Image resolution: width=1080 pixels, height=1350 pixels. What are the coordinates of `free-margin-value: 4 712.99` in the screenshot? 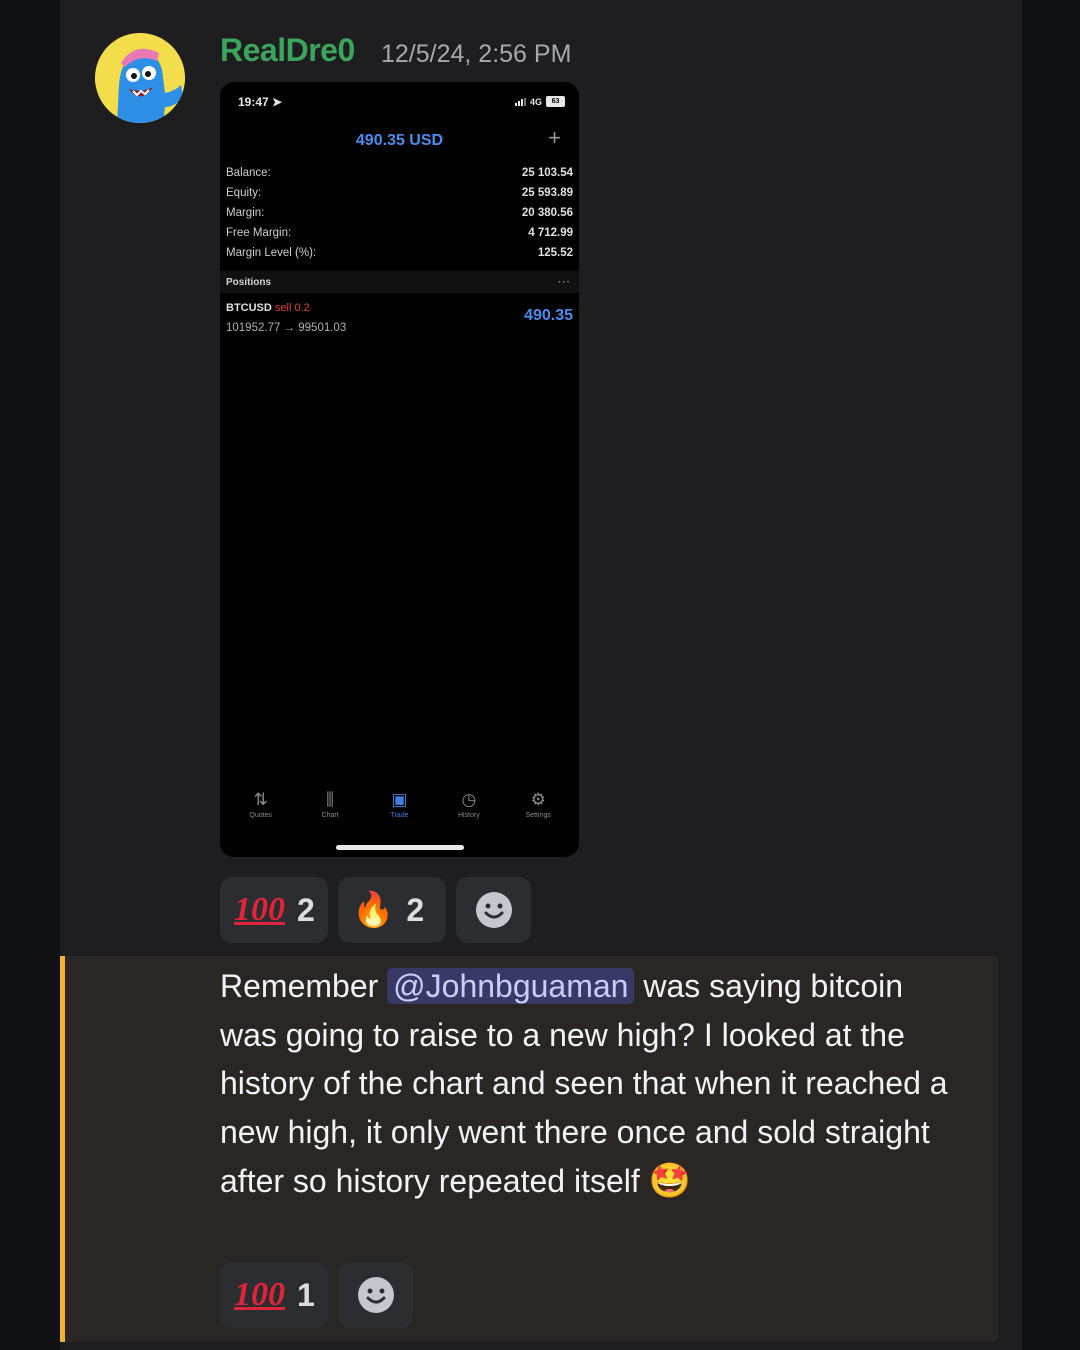 It's located at (550, 233).